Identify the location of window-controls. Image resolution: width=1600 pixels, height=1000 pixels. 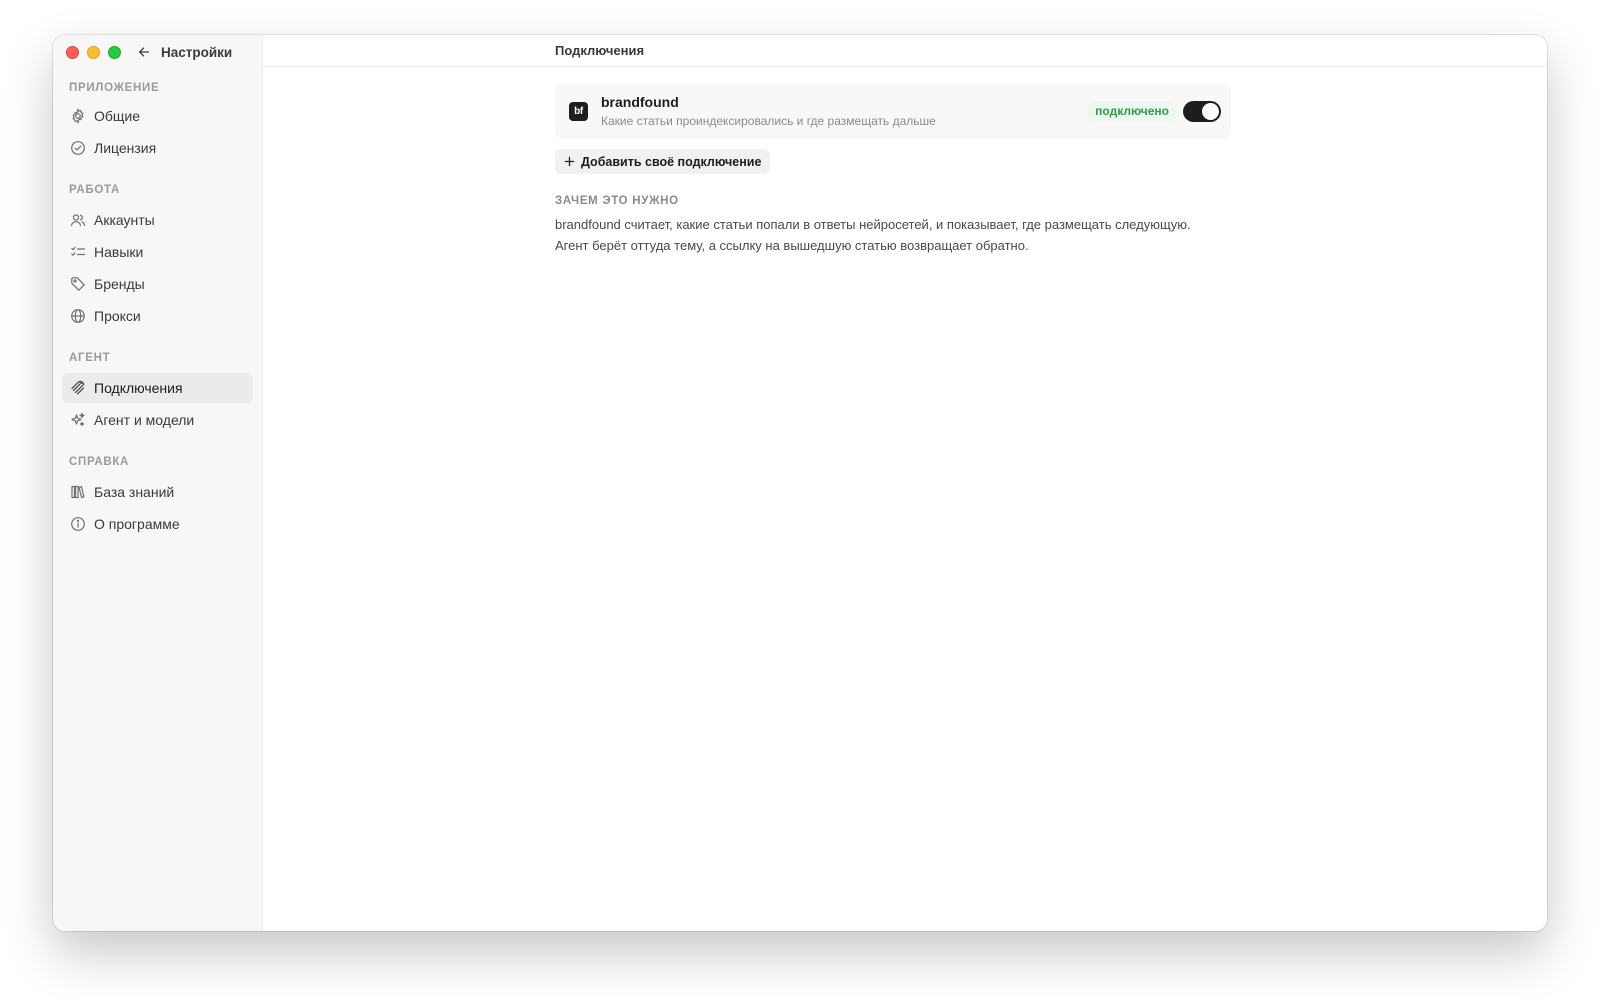
(93, 52).